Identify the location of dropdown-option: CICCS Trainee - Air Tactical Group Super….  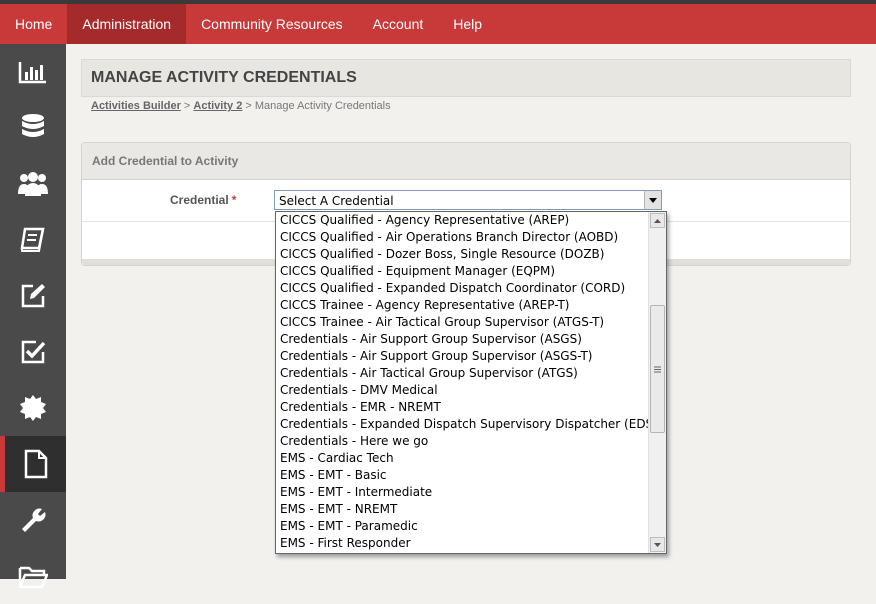
(471, 322).